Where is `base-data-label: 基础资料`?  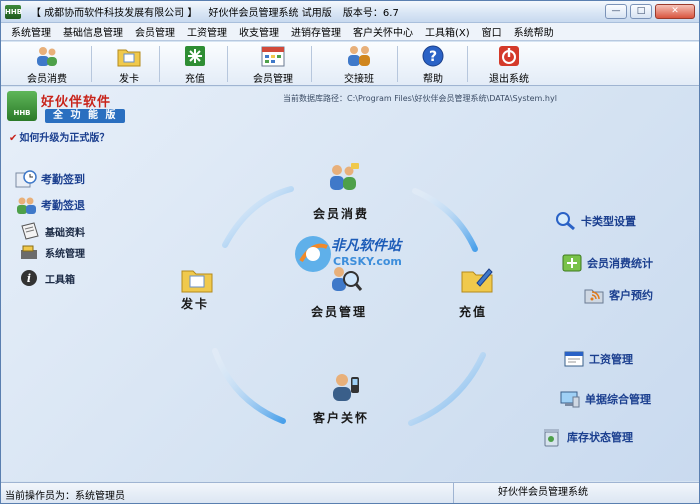 base-data-label: 基础资料 is located at coordinates (65, 233).